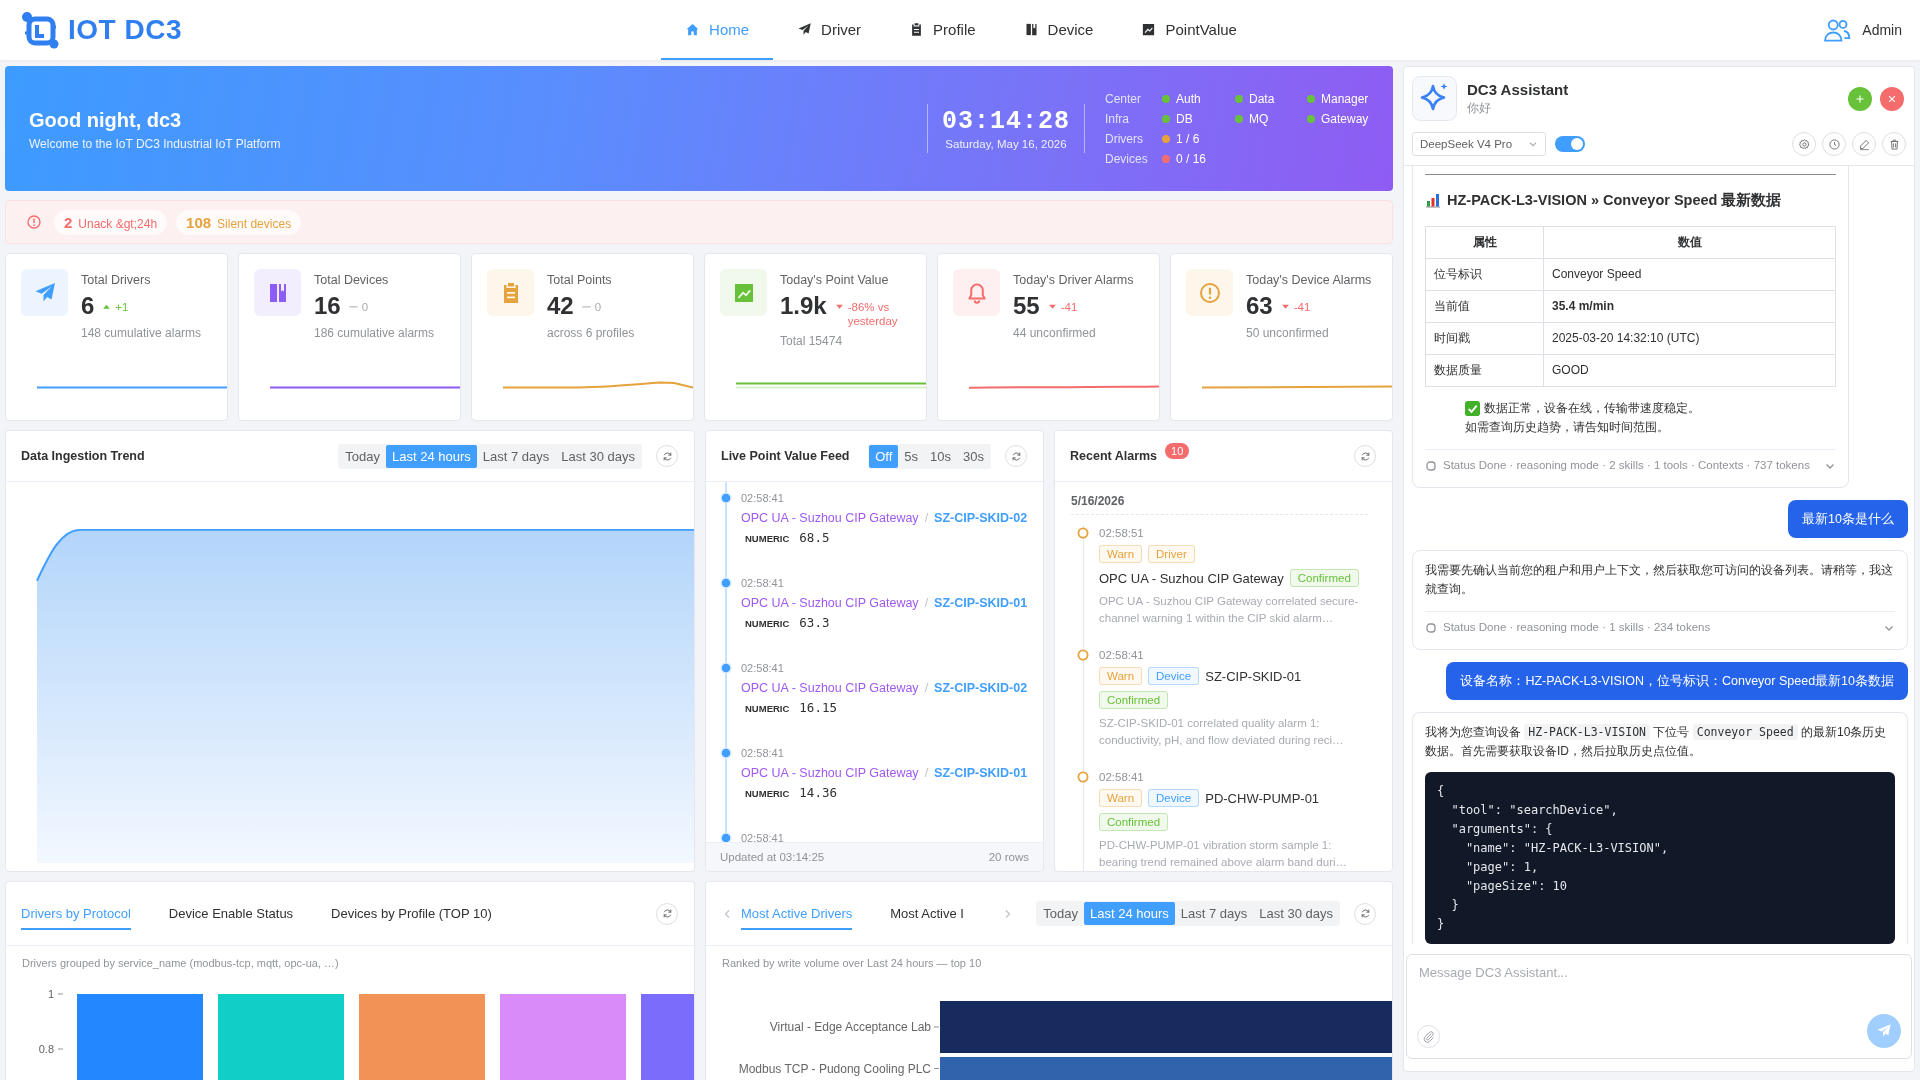 This screenshot has height=1080, width=1920. Describe the element at coordinates (365, 307) in the screenshot. I see `stat-delta: 0` at that location.